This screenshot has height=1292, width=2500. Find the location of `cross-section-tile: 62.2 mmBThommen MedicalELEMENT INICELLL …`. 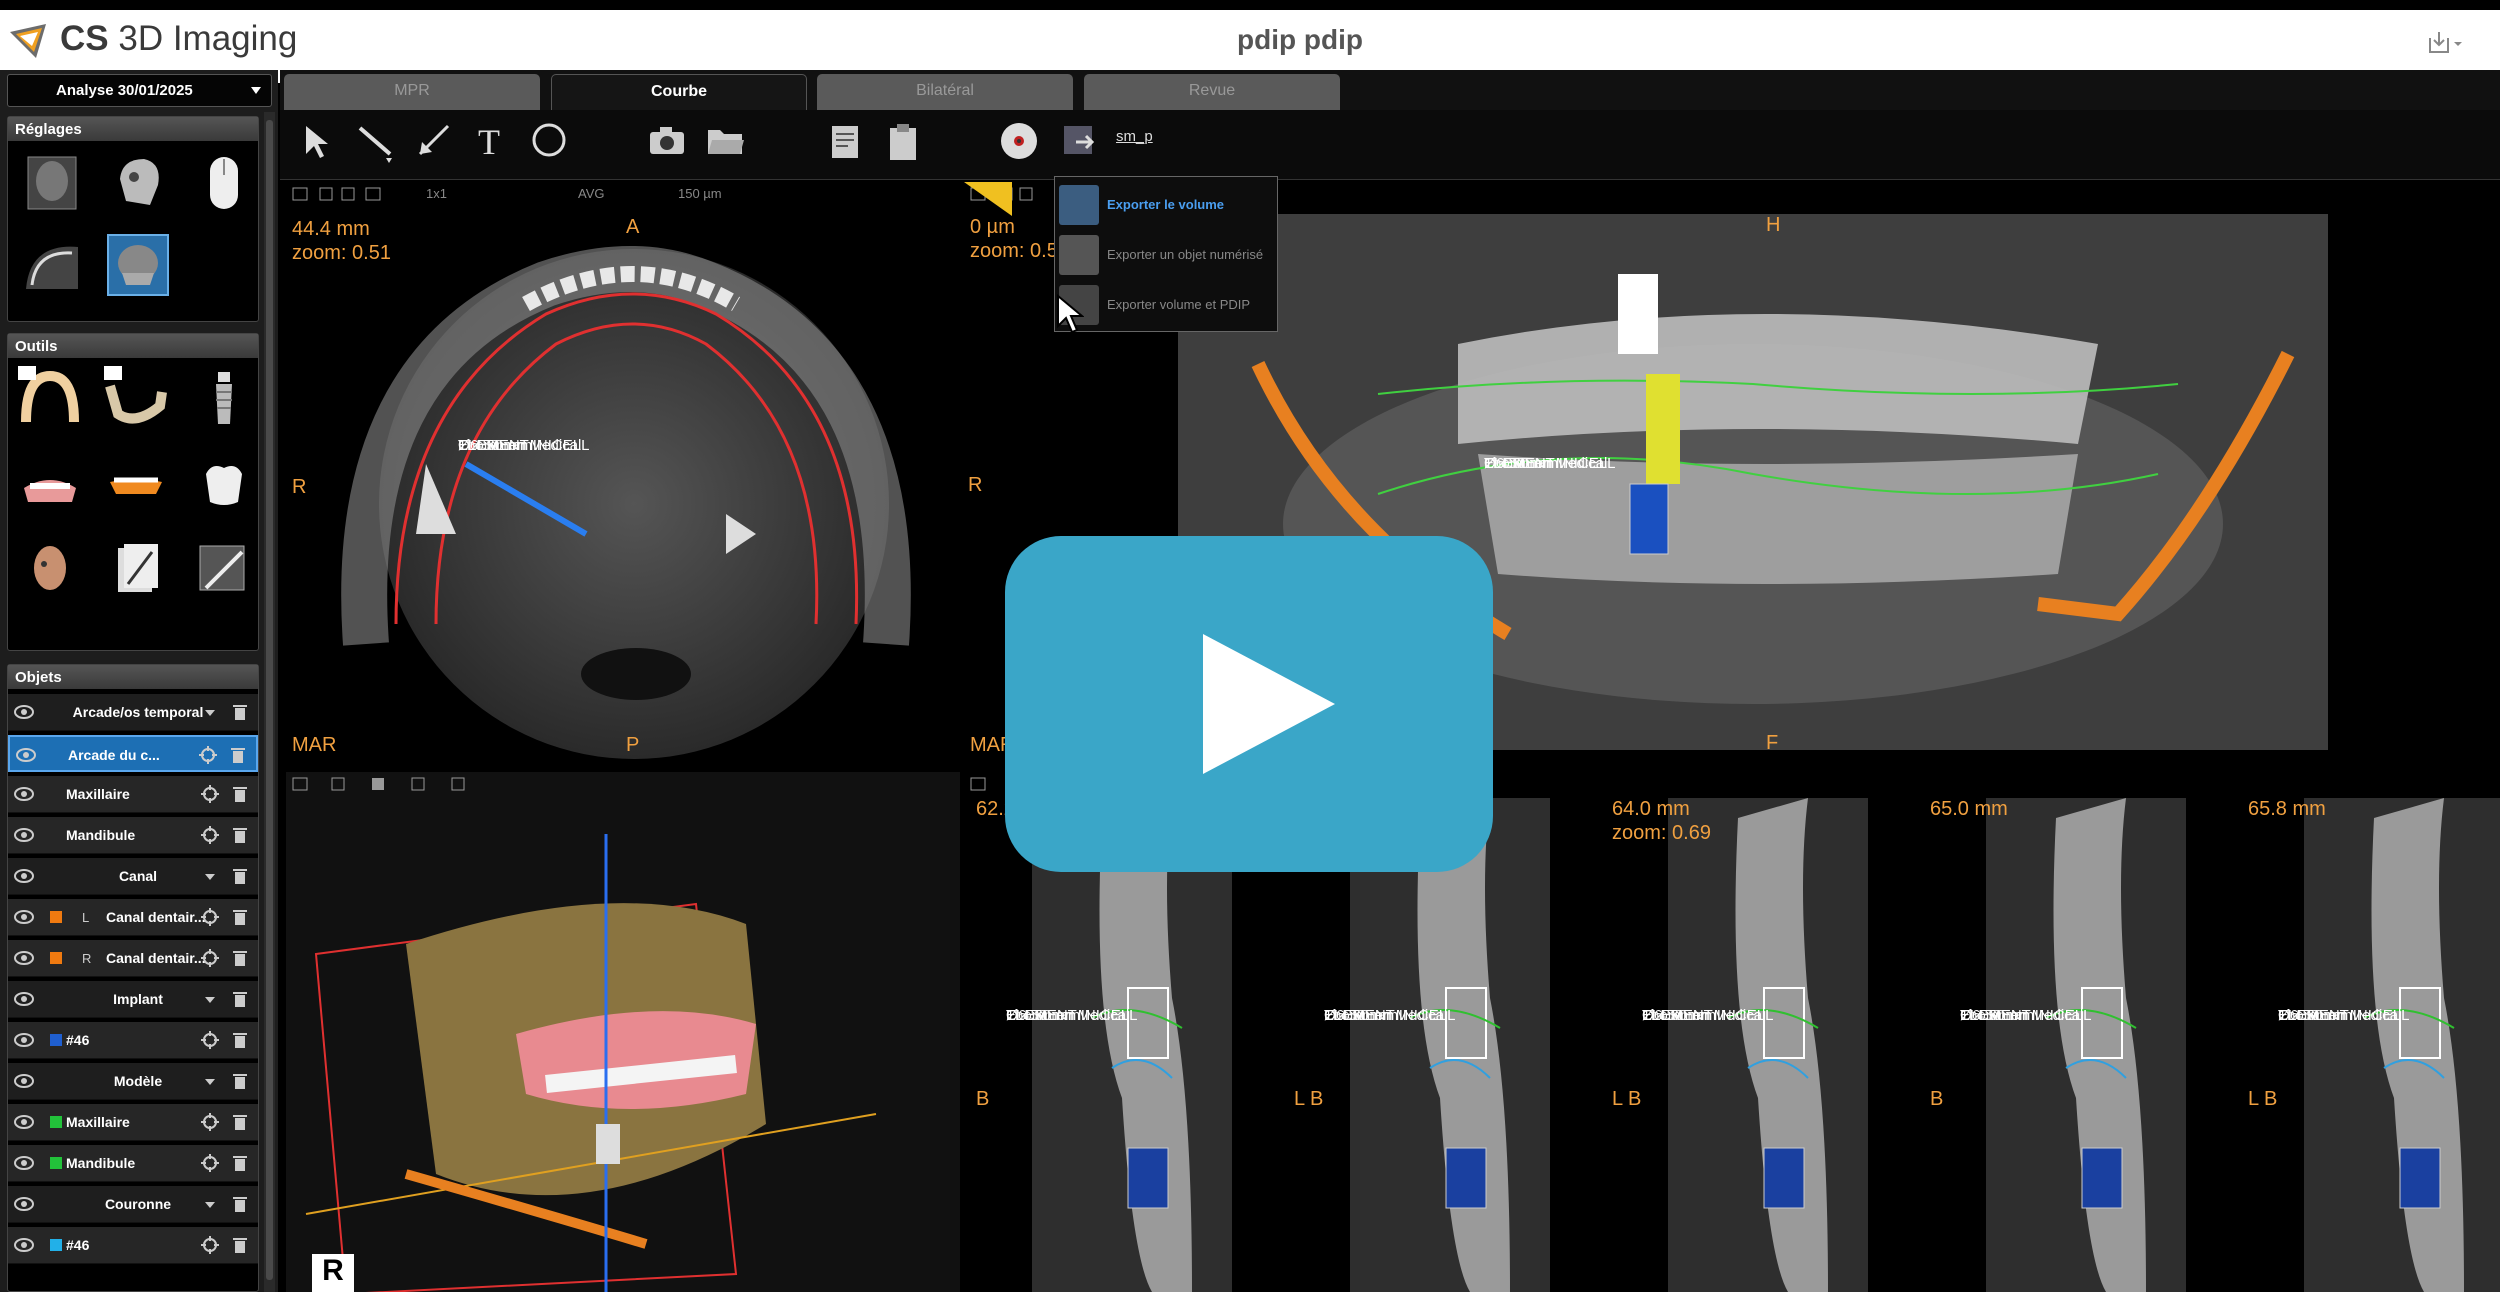

cross-section-tile: 62.2 mmBThommen MedicalELEMENT INICELLL … is located at coordinates (1127, 1045).